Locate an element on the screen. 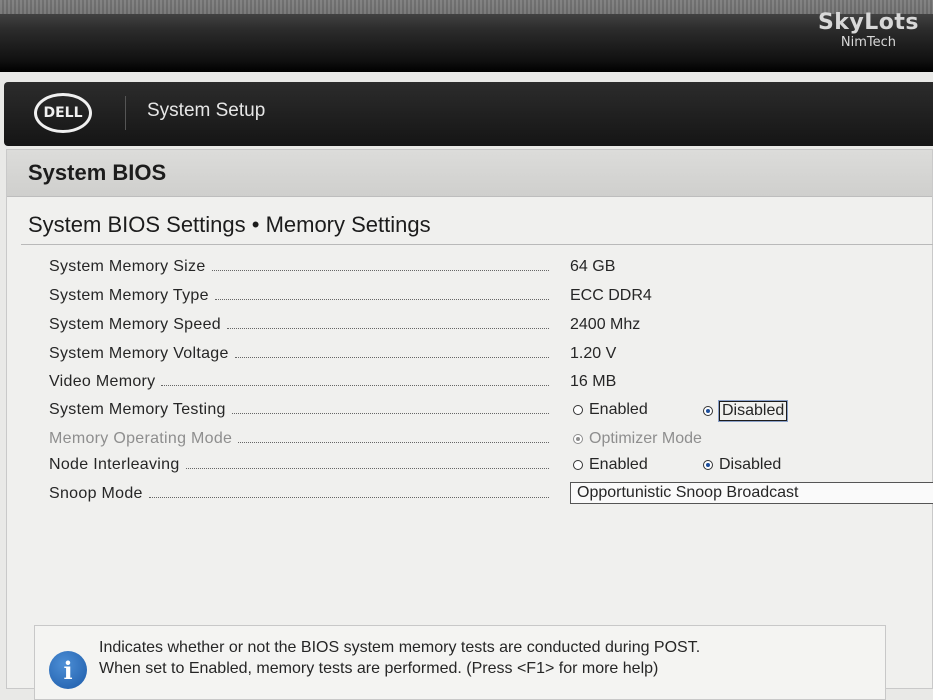 The image size is (933, 700). subtitle-divider is located at coordinates (477, 244).